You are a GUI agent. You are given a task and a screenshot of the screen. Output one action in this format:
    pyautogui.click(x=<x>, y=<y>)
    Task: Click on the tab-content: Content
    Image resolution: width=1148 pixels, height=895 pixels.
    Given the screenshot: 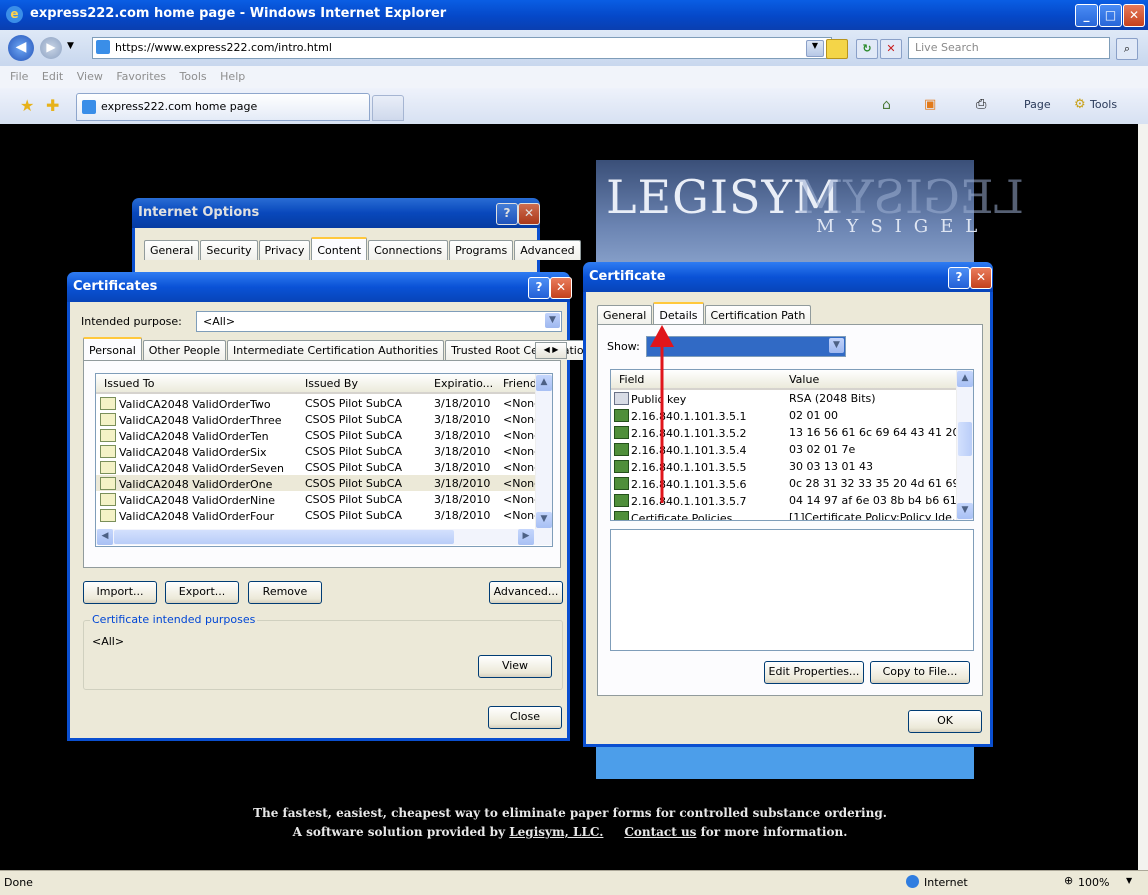 What is the action you would take?
    pyautogui.click(x=339, y=248)
    